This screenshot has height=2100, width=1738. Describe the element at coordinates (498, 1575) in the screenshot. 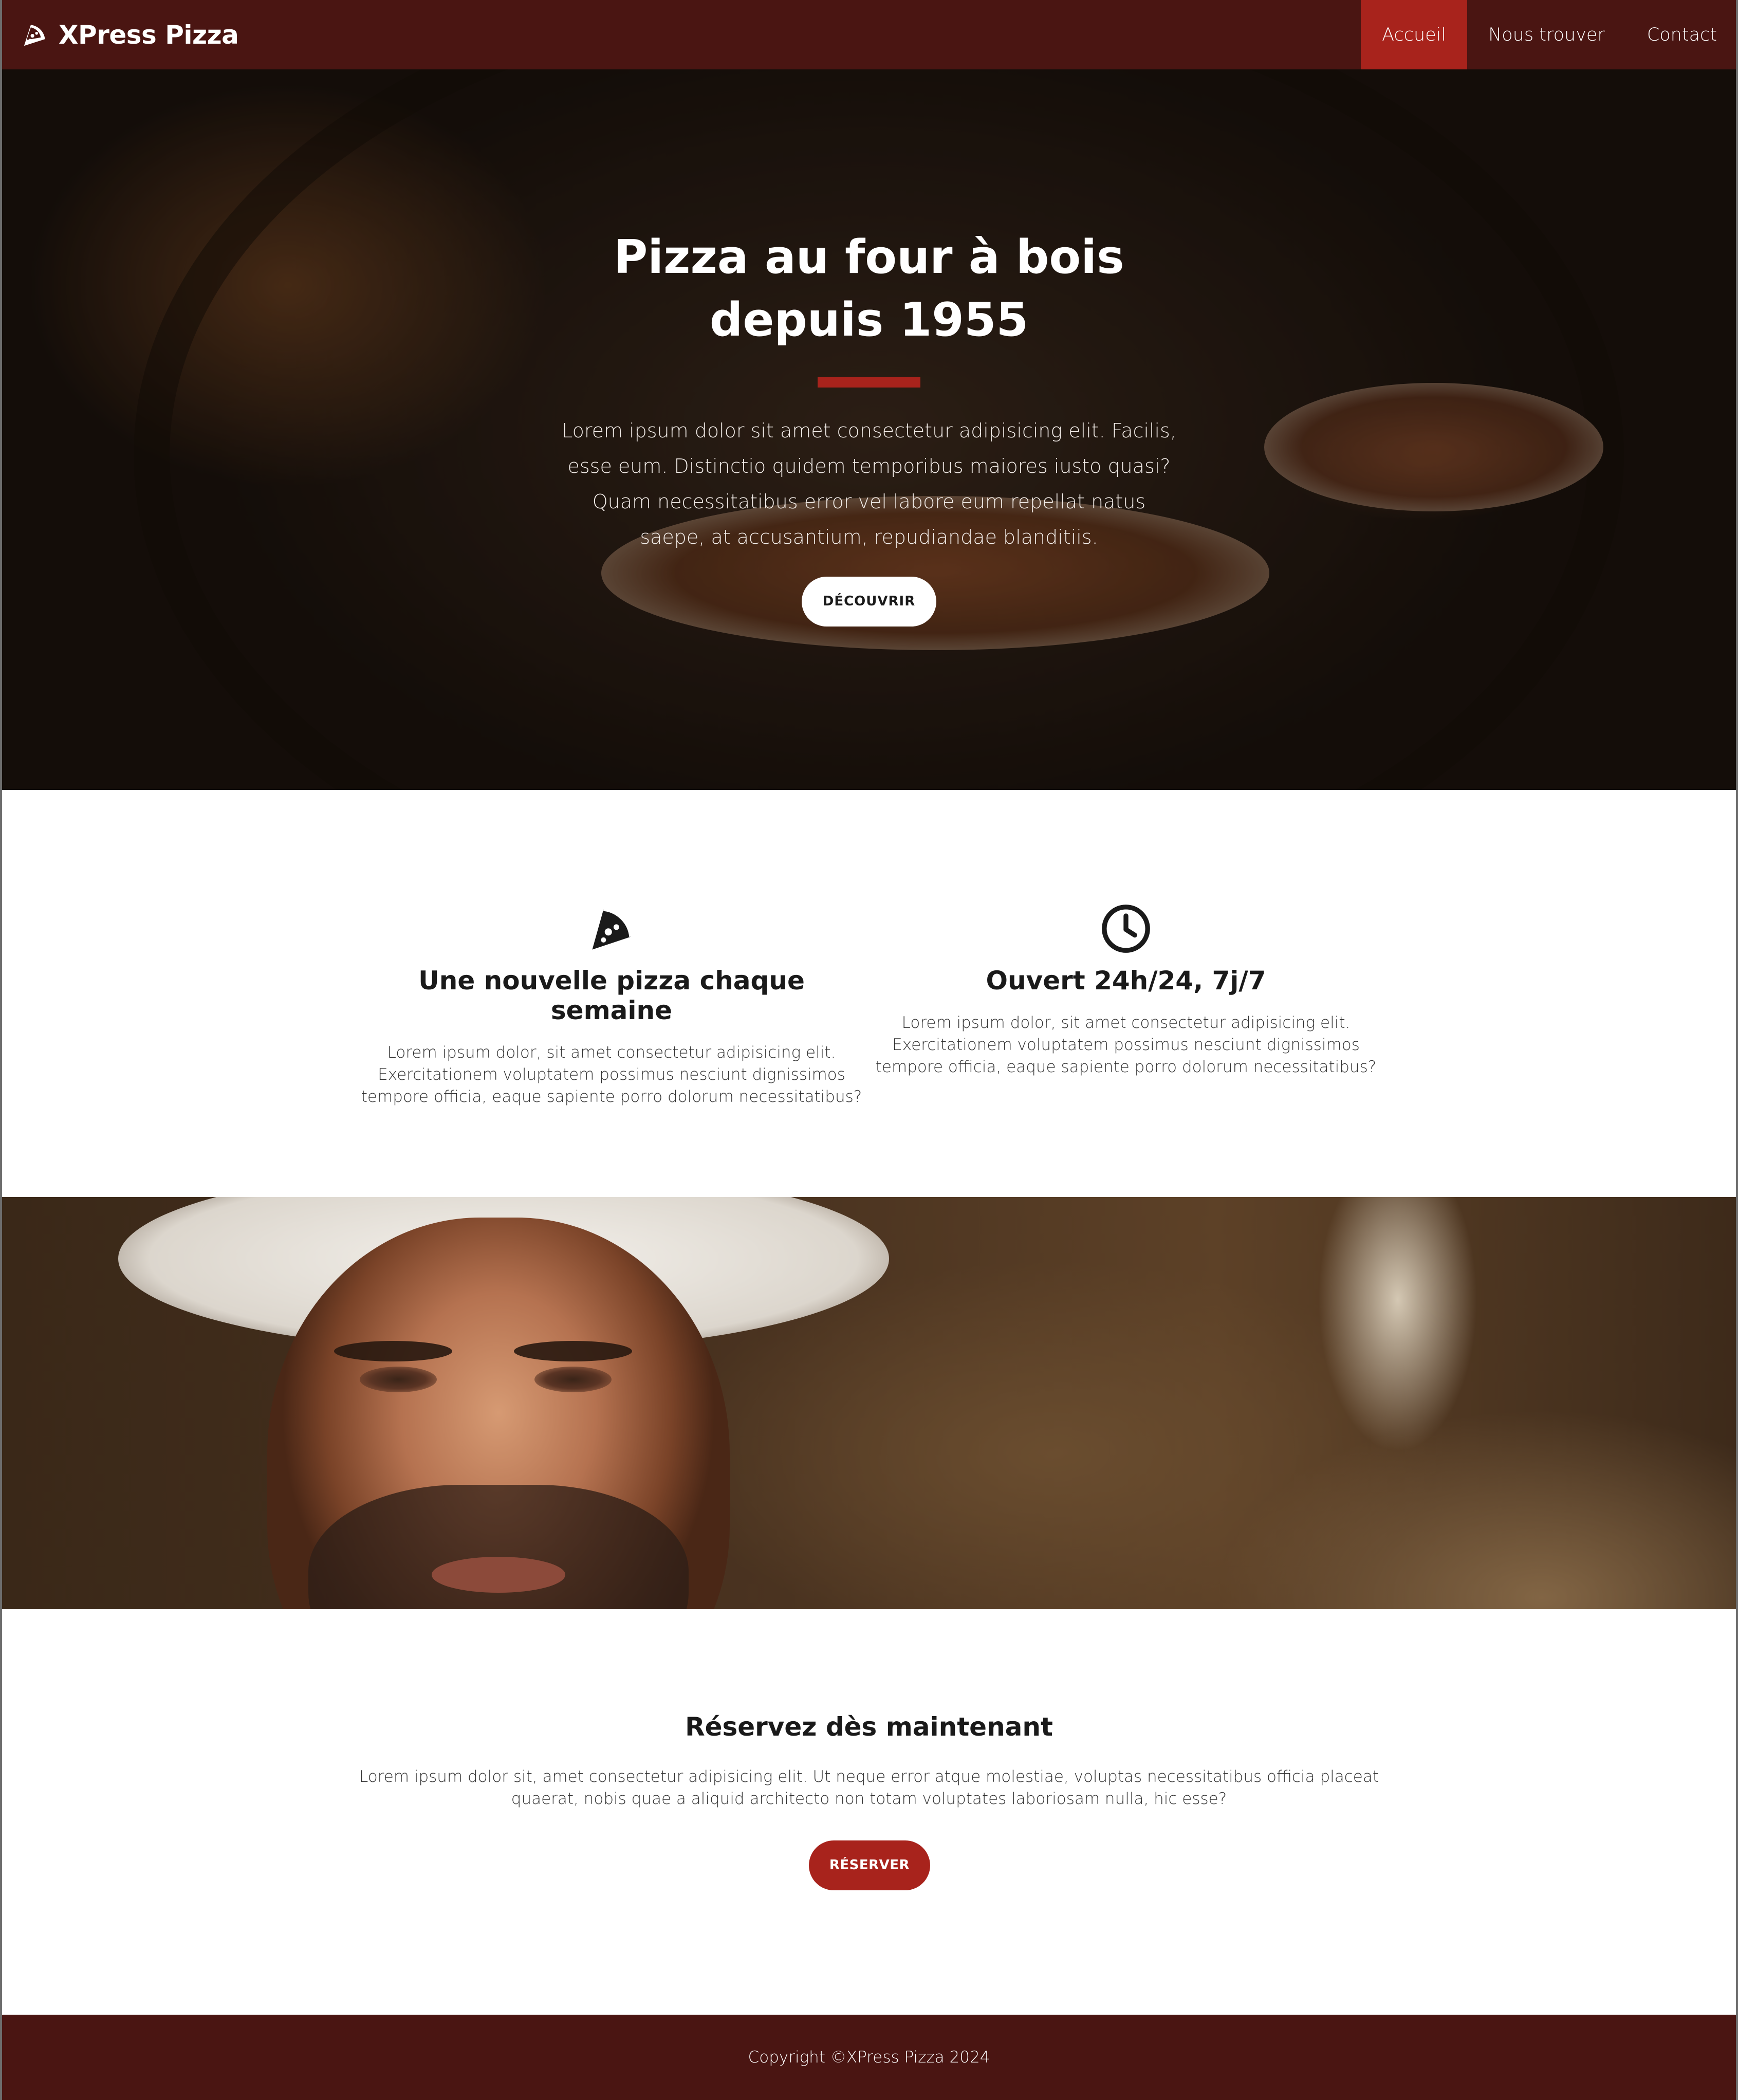

I see `chef-mouth` at that location.